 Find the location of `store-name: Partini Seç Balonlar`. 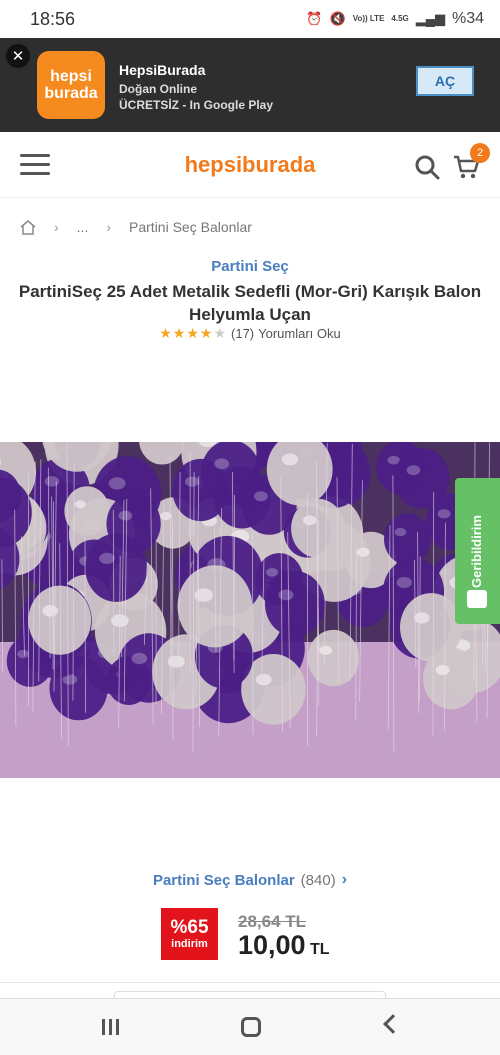

store-name: Partini Seç Balonlar is located at coordinates (224, 880).